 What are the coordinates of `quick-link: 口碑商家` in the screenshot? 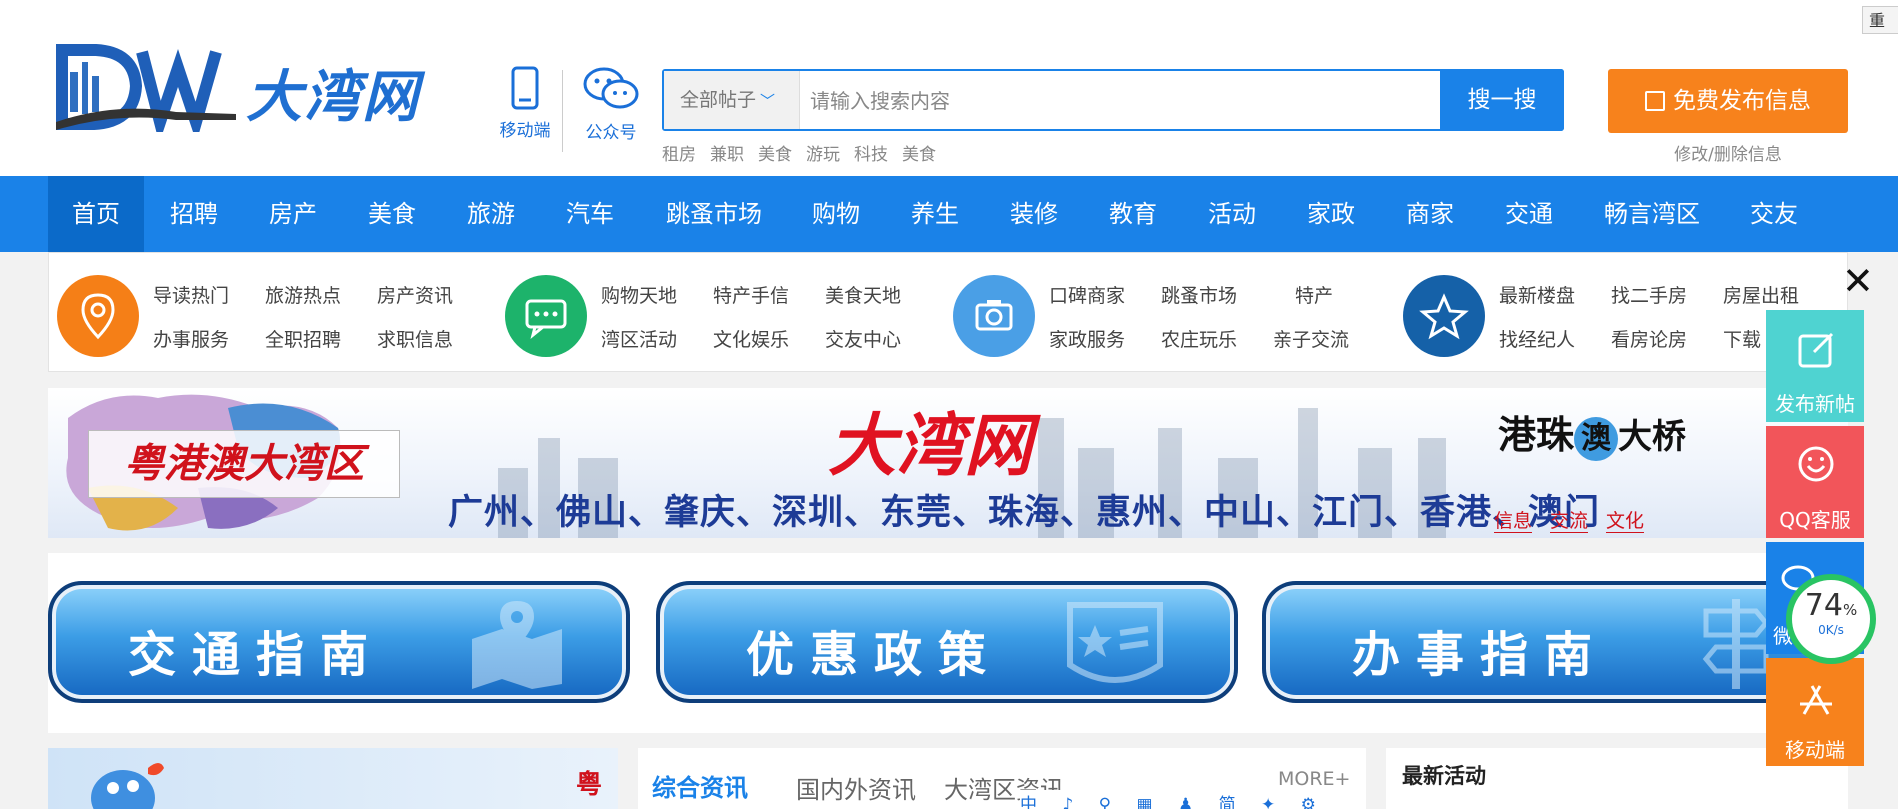 It's located at (1087, 294).